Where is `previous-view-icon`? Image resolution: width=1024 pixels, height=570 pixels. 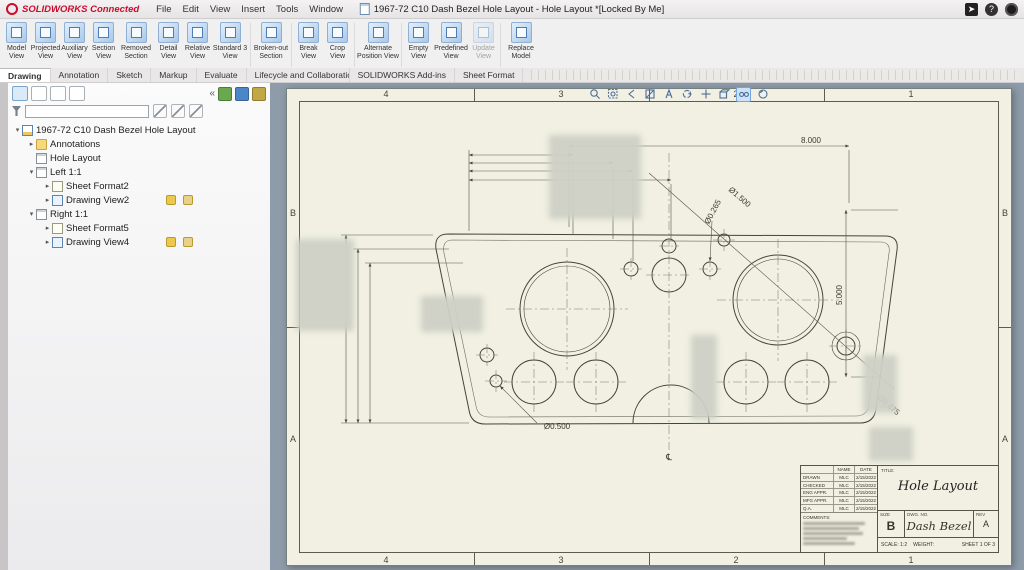 previous-view-icon is located at coordinates (631, 94).